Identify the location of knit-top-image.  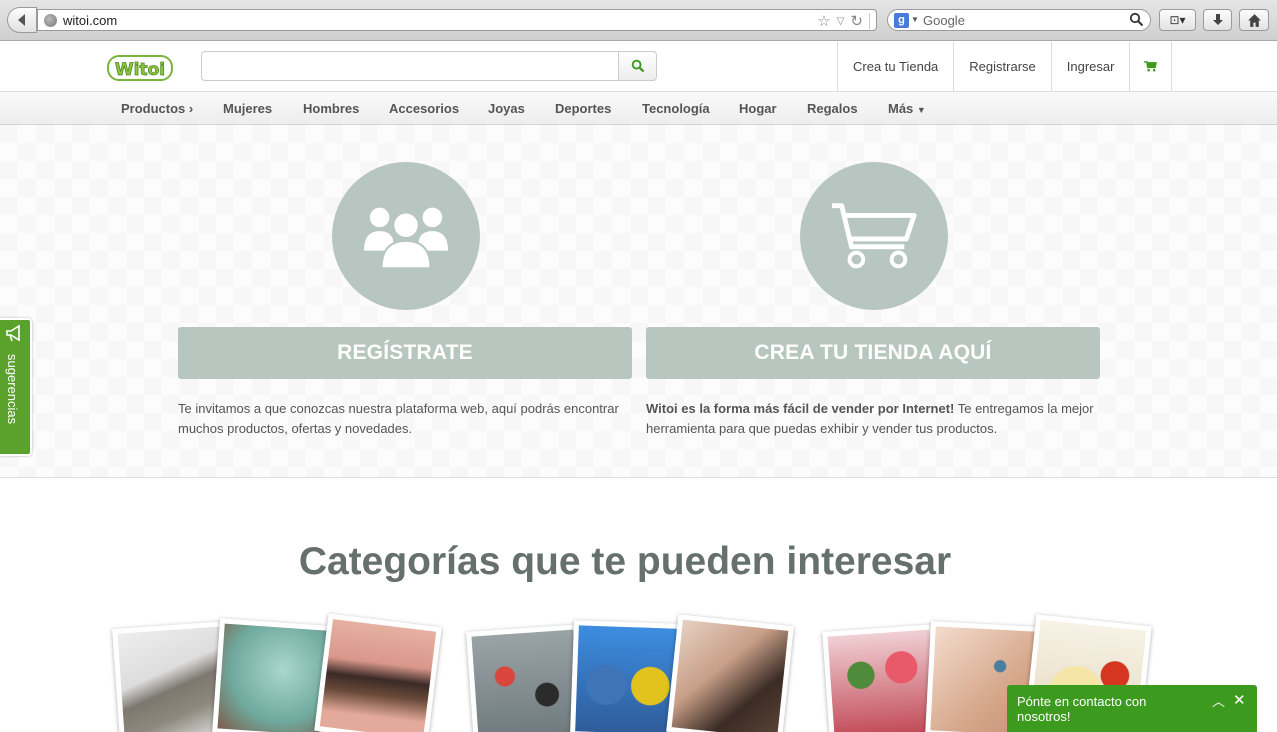
(272, 677).